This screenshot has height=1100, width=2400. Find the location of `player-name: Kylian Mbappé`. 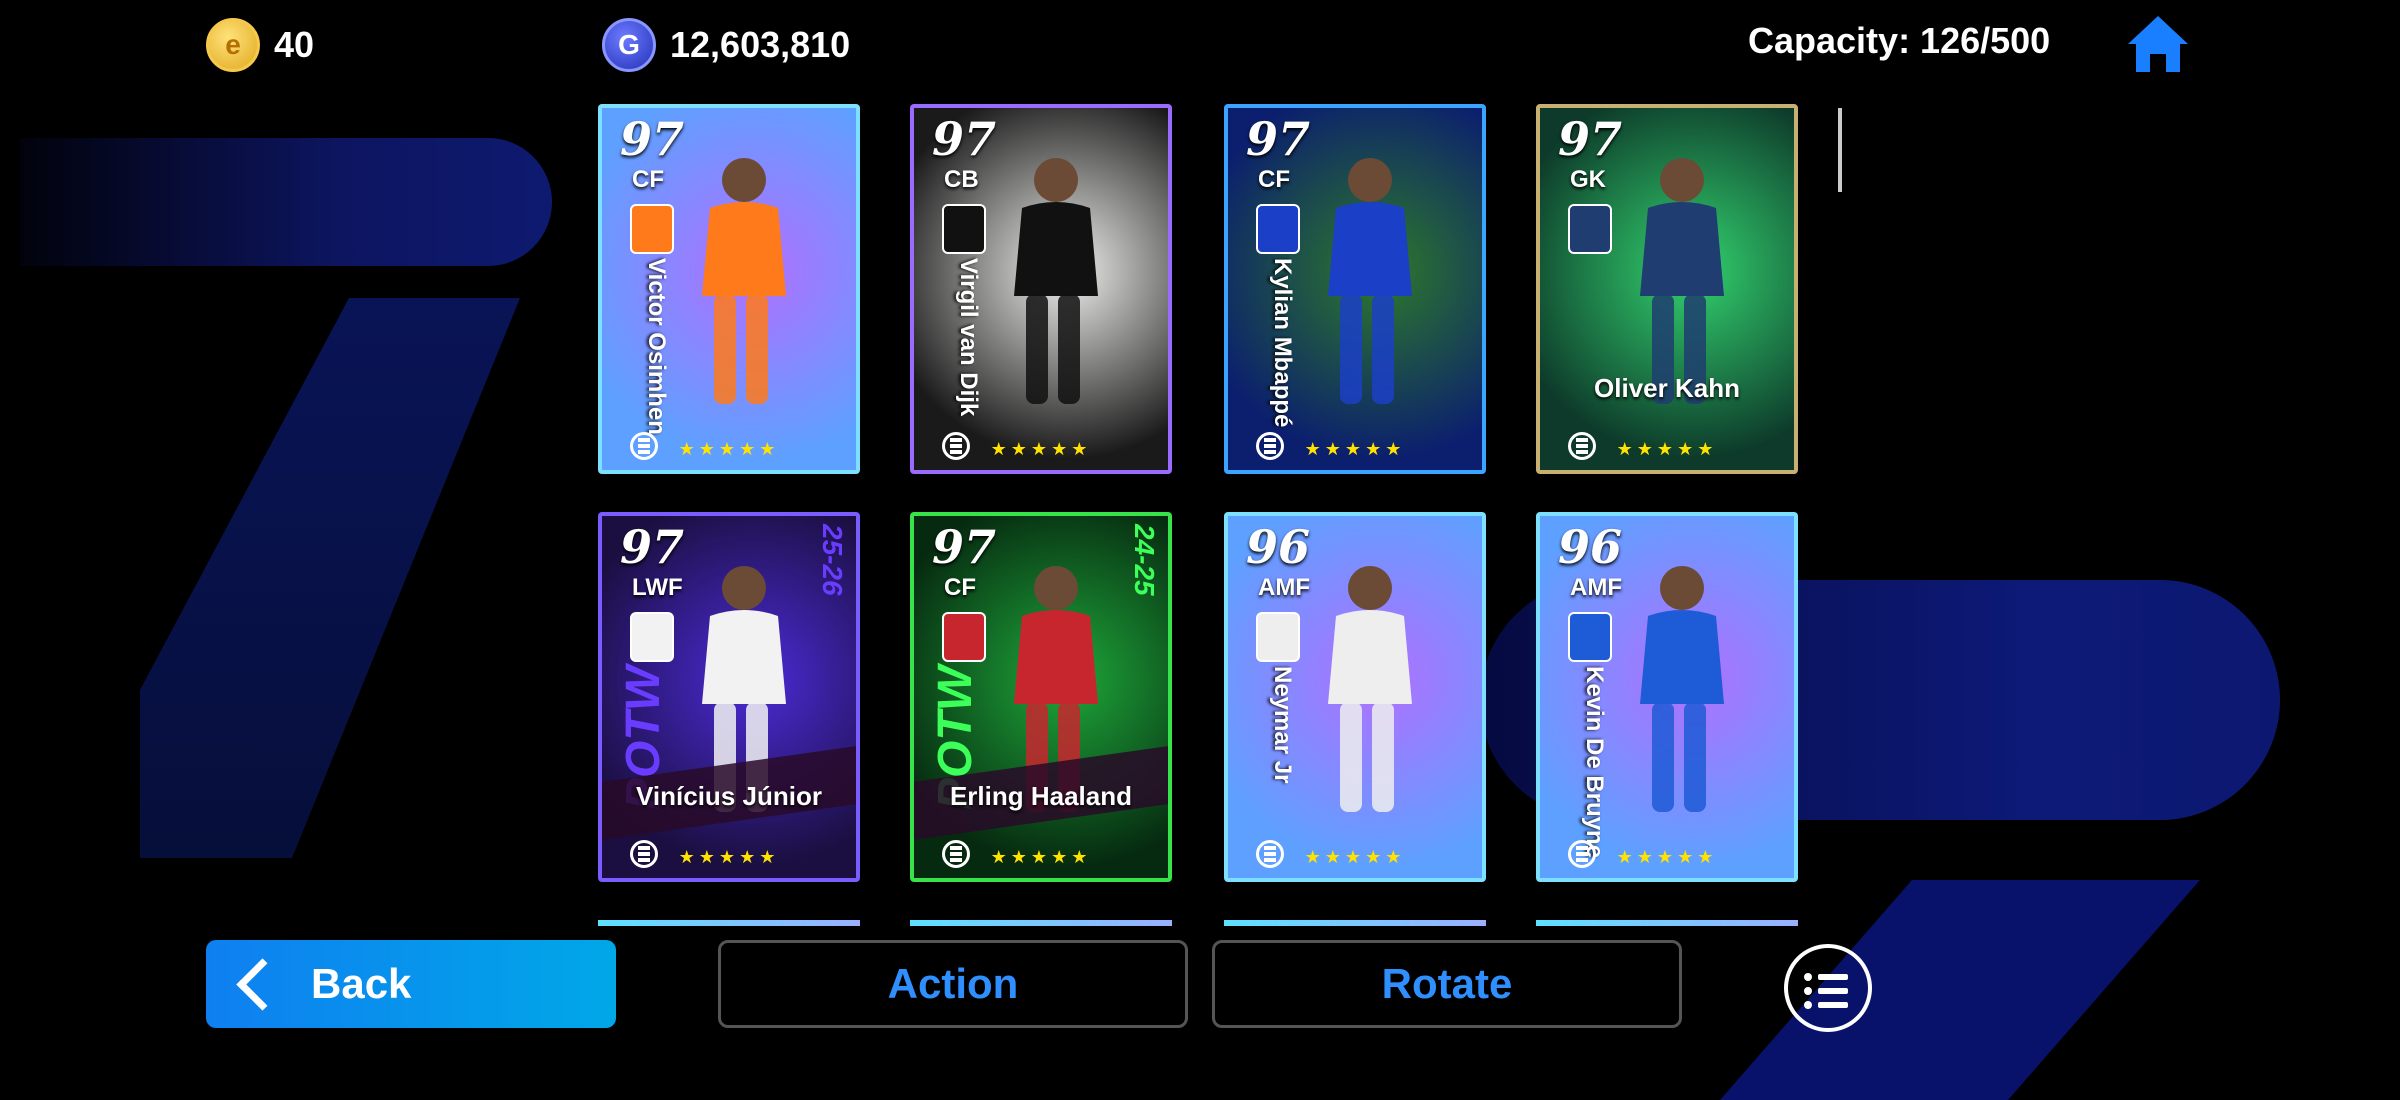

player-name: Kylian Mbappé is located at coordinates (1282, 343).